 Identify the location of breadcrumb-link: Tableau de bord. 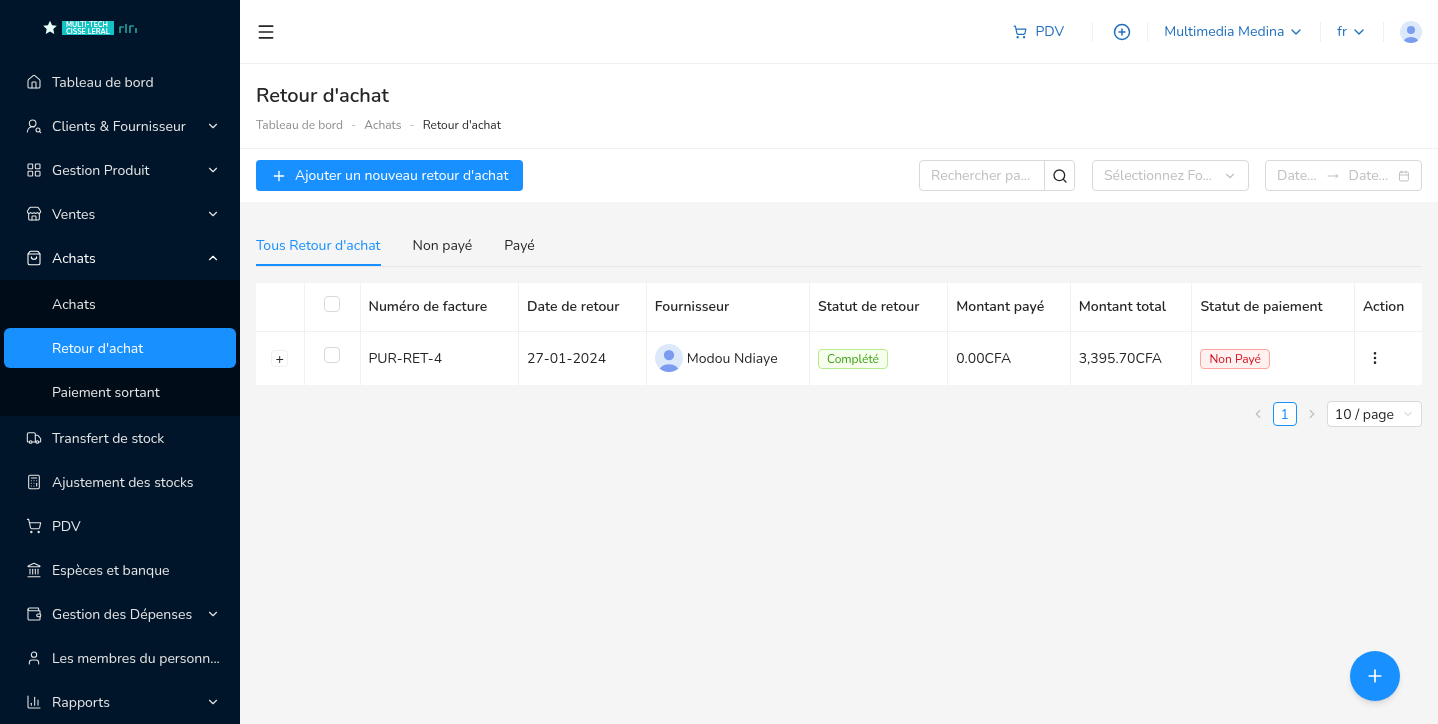
(300, 125).